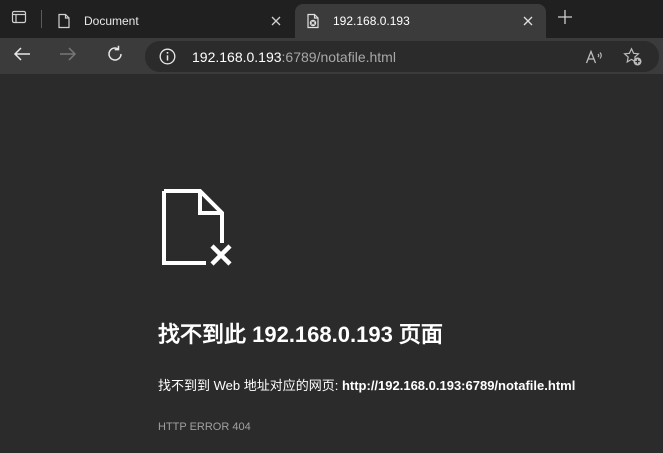 The height and width of the screenshot is (453, 663). I want to click on new-tab-button, so click(565, 19).